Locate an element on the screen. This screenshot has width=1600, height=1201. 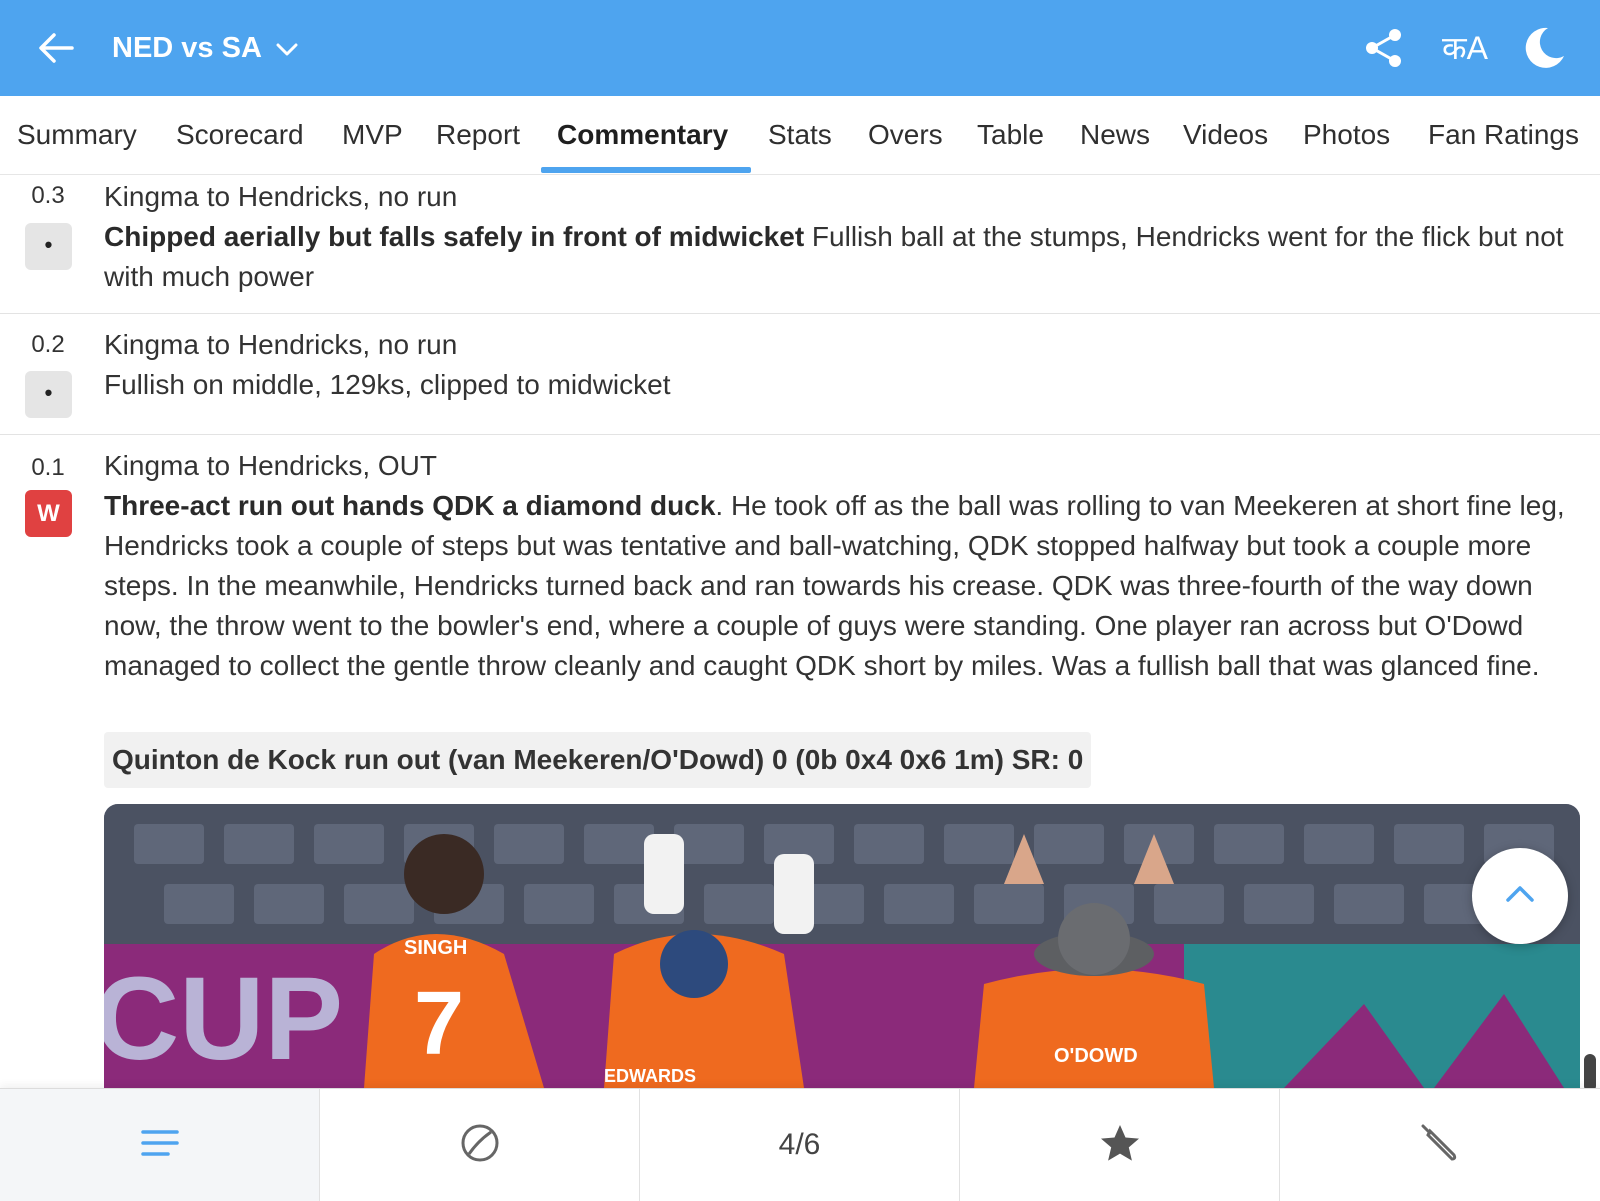
commentary-title: Kingma to Hendricks, OUT is located at coordinates (270, 465).